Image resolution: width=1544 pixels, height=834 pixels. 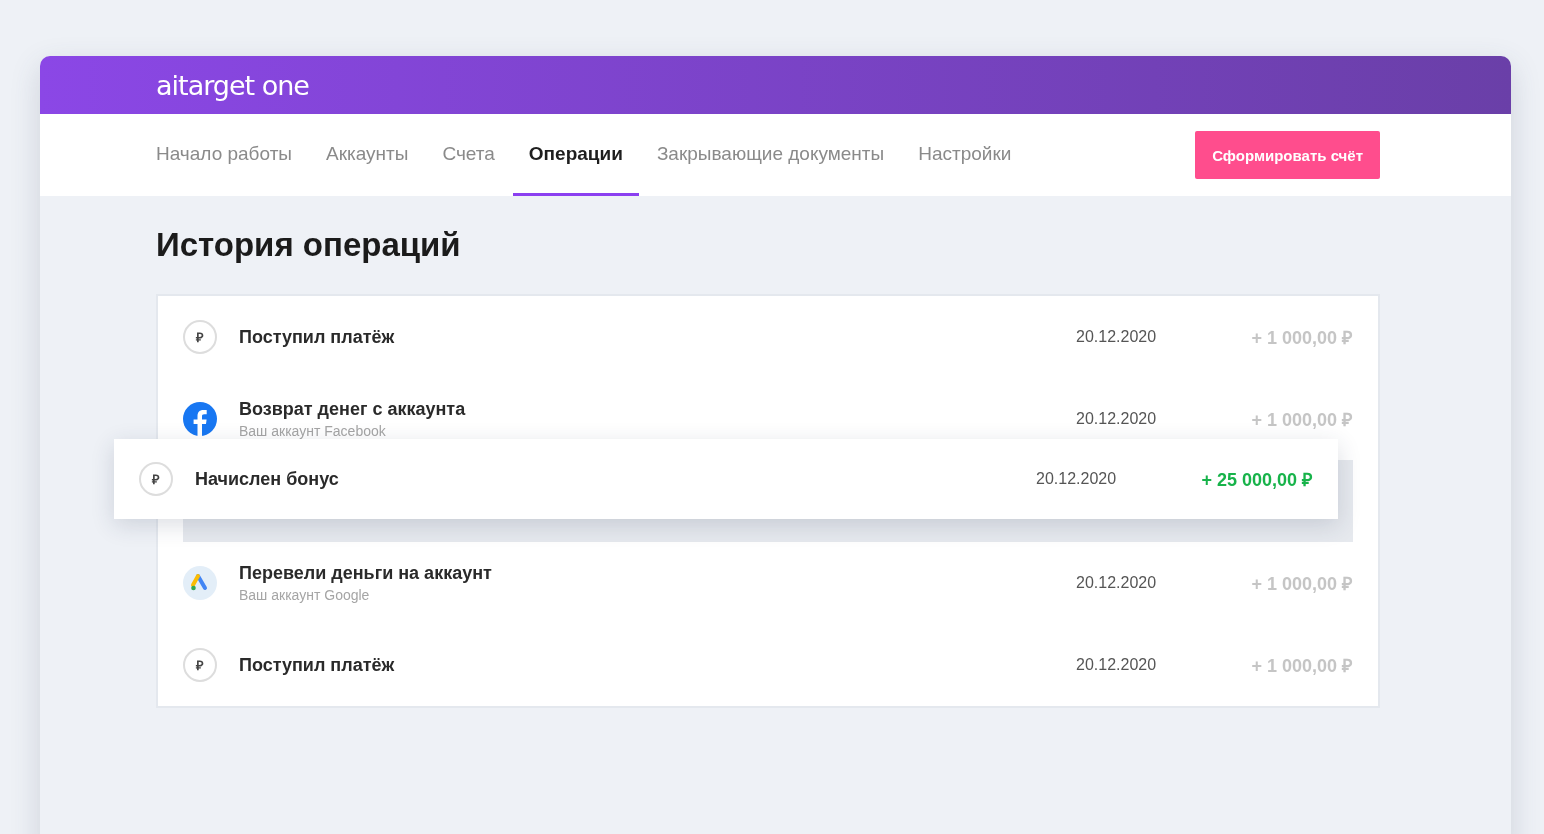 I want to click on nav-tab: Аккаунты, so click(x=367, y=155).